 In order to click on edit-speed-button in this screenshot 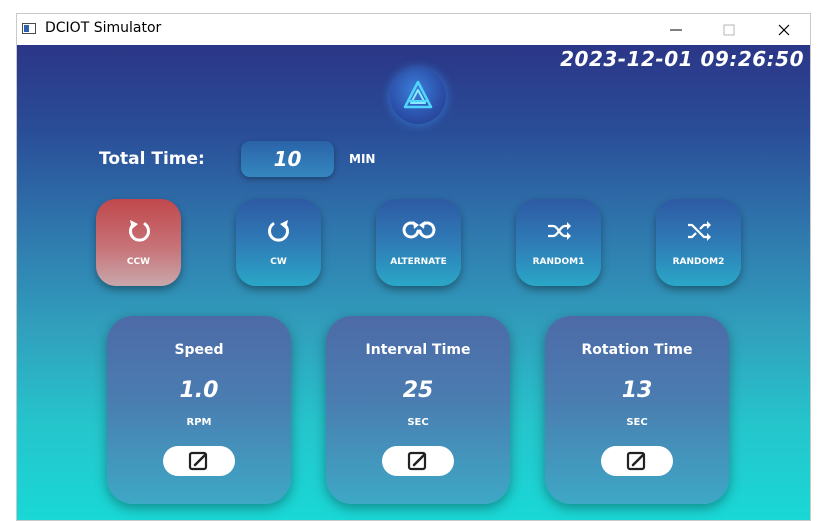, I will do `click(199, 461)`.